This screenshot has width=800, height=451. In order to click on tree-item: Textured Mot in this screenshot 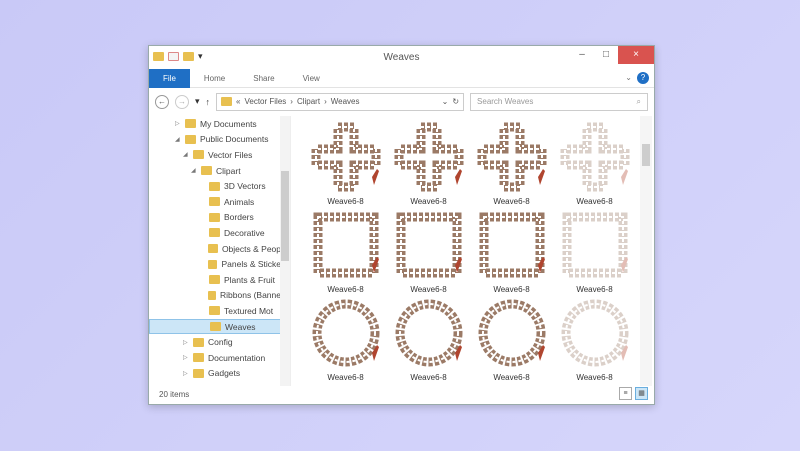, I will do `click(215, 311)`.